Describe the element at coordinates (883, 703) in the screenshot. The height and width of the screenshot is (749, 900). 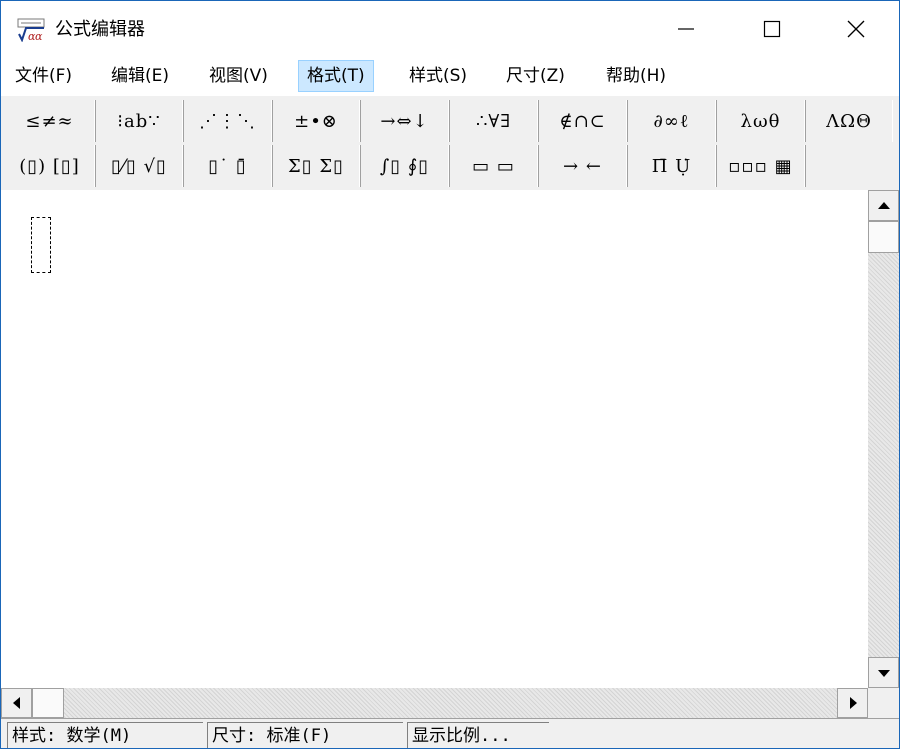
I see `scrollbar-corner` at that location.